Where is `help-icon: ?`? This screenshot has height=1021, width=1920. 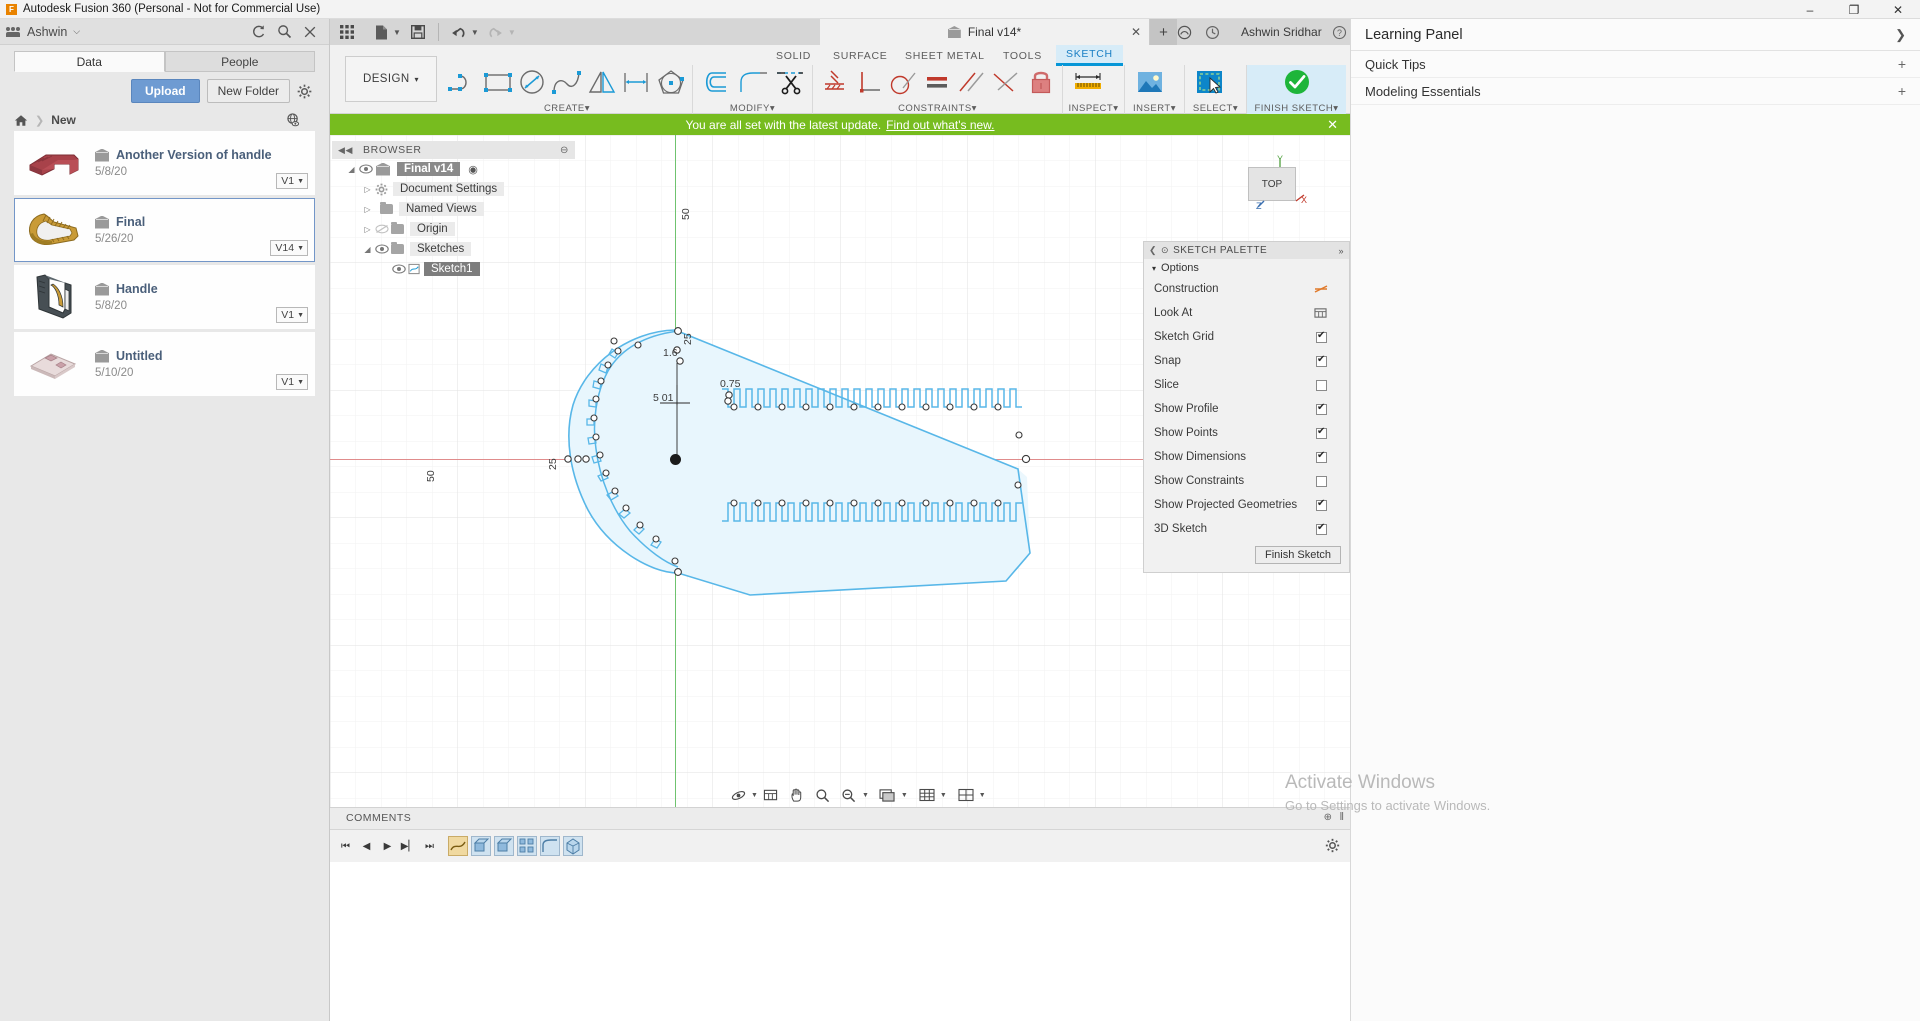
help-icon: ? is located at coordinates (1339, 32).